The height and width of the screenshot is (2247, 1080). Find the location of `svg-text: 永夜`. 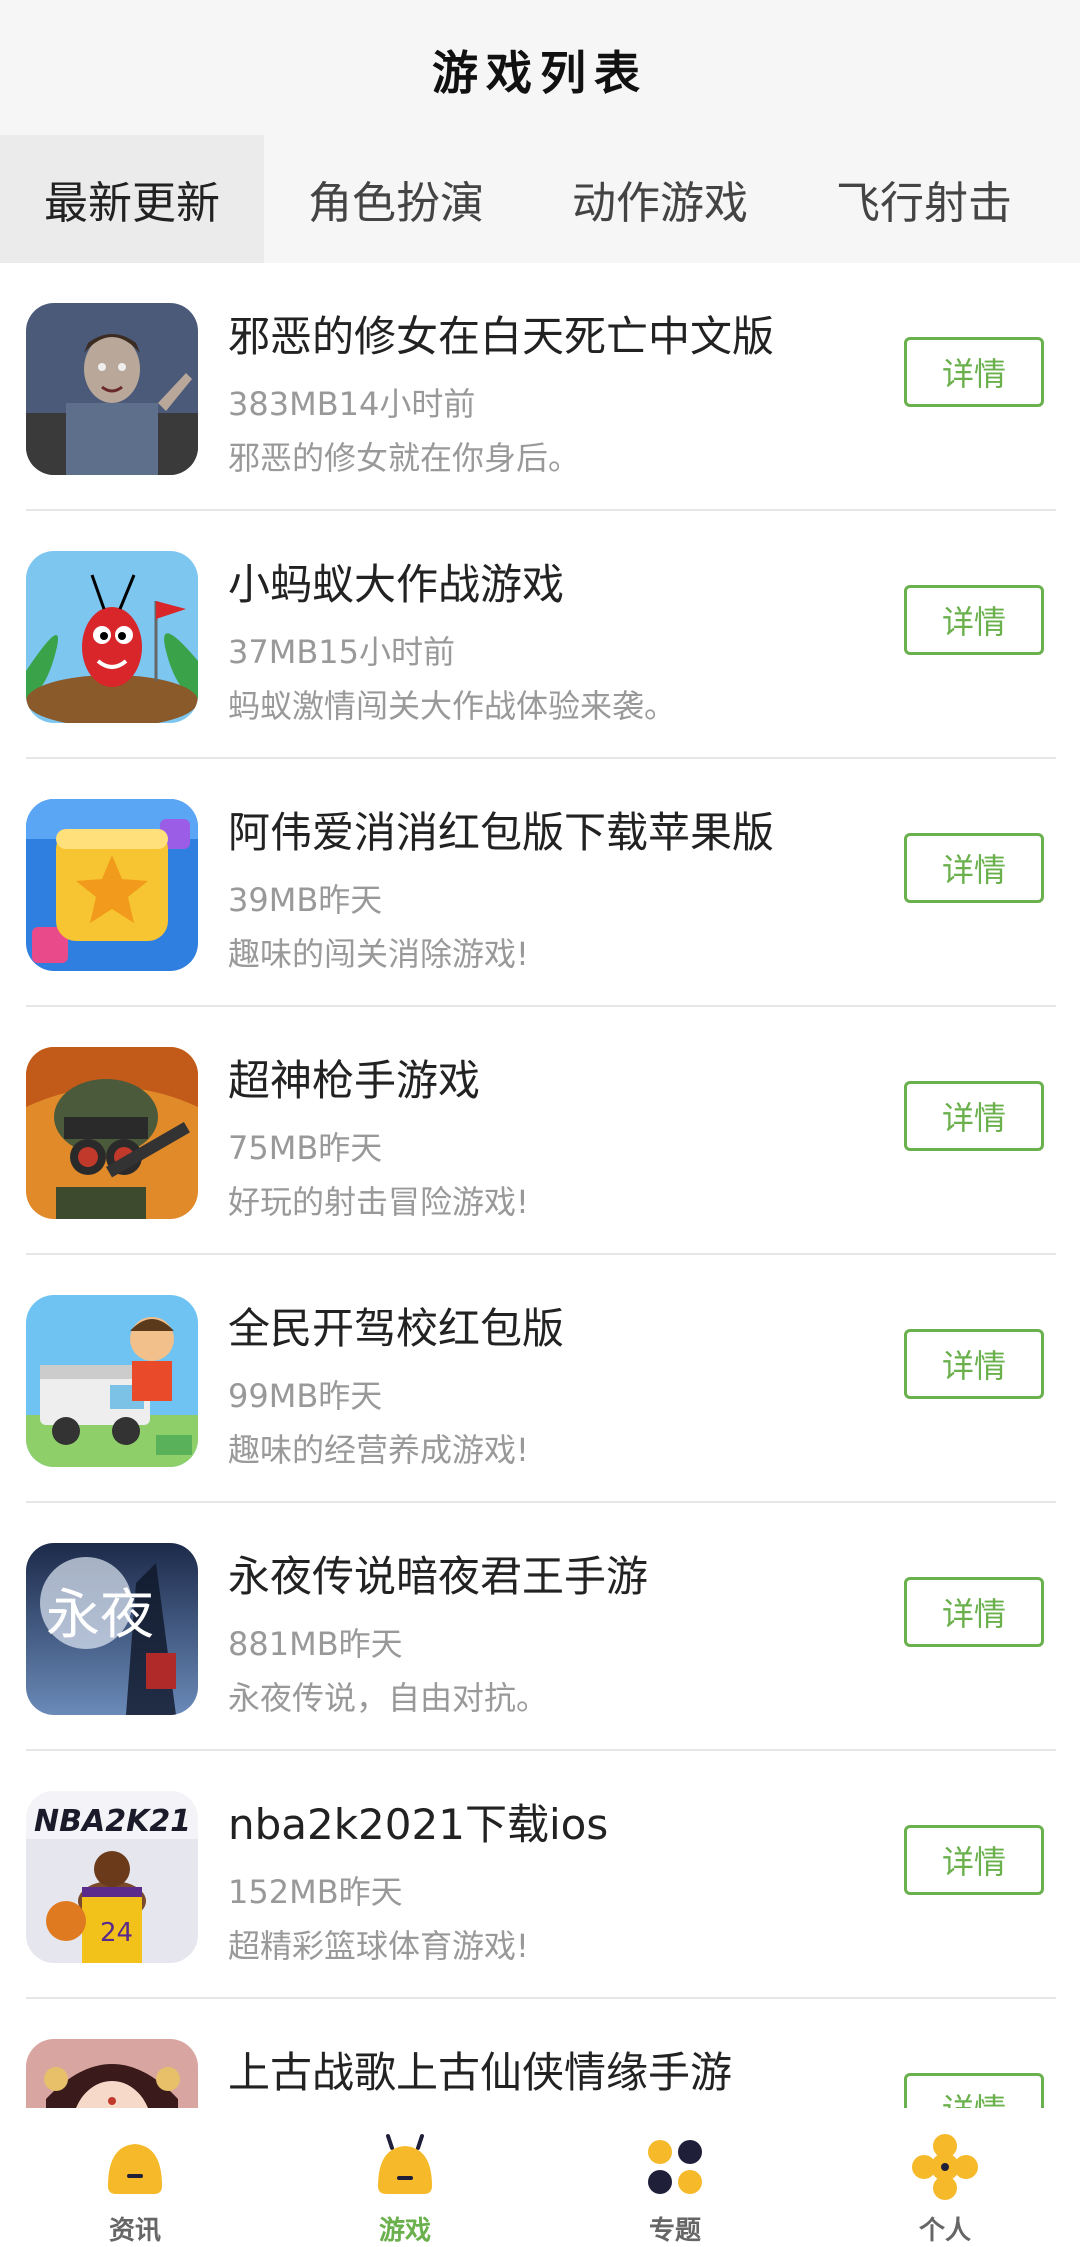

svg-text: 永夜 is located at coordinates (100, 1614).